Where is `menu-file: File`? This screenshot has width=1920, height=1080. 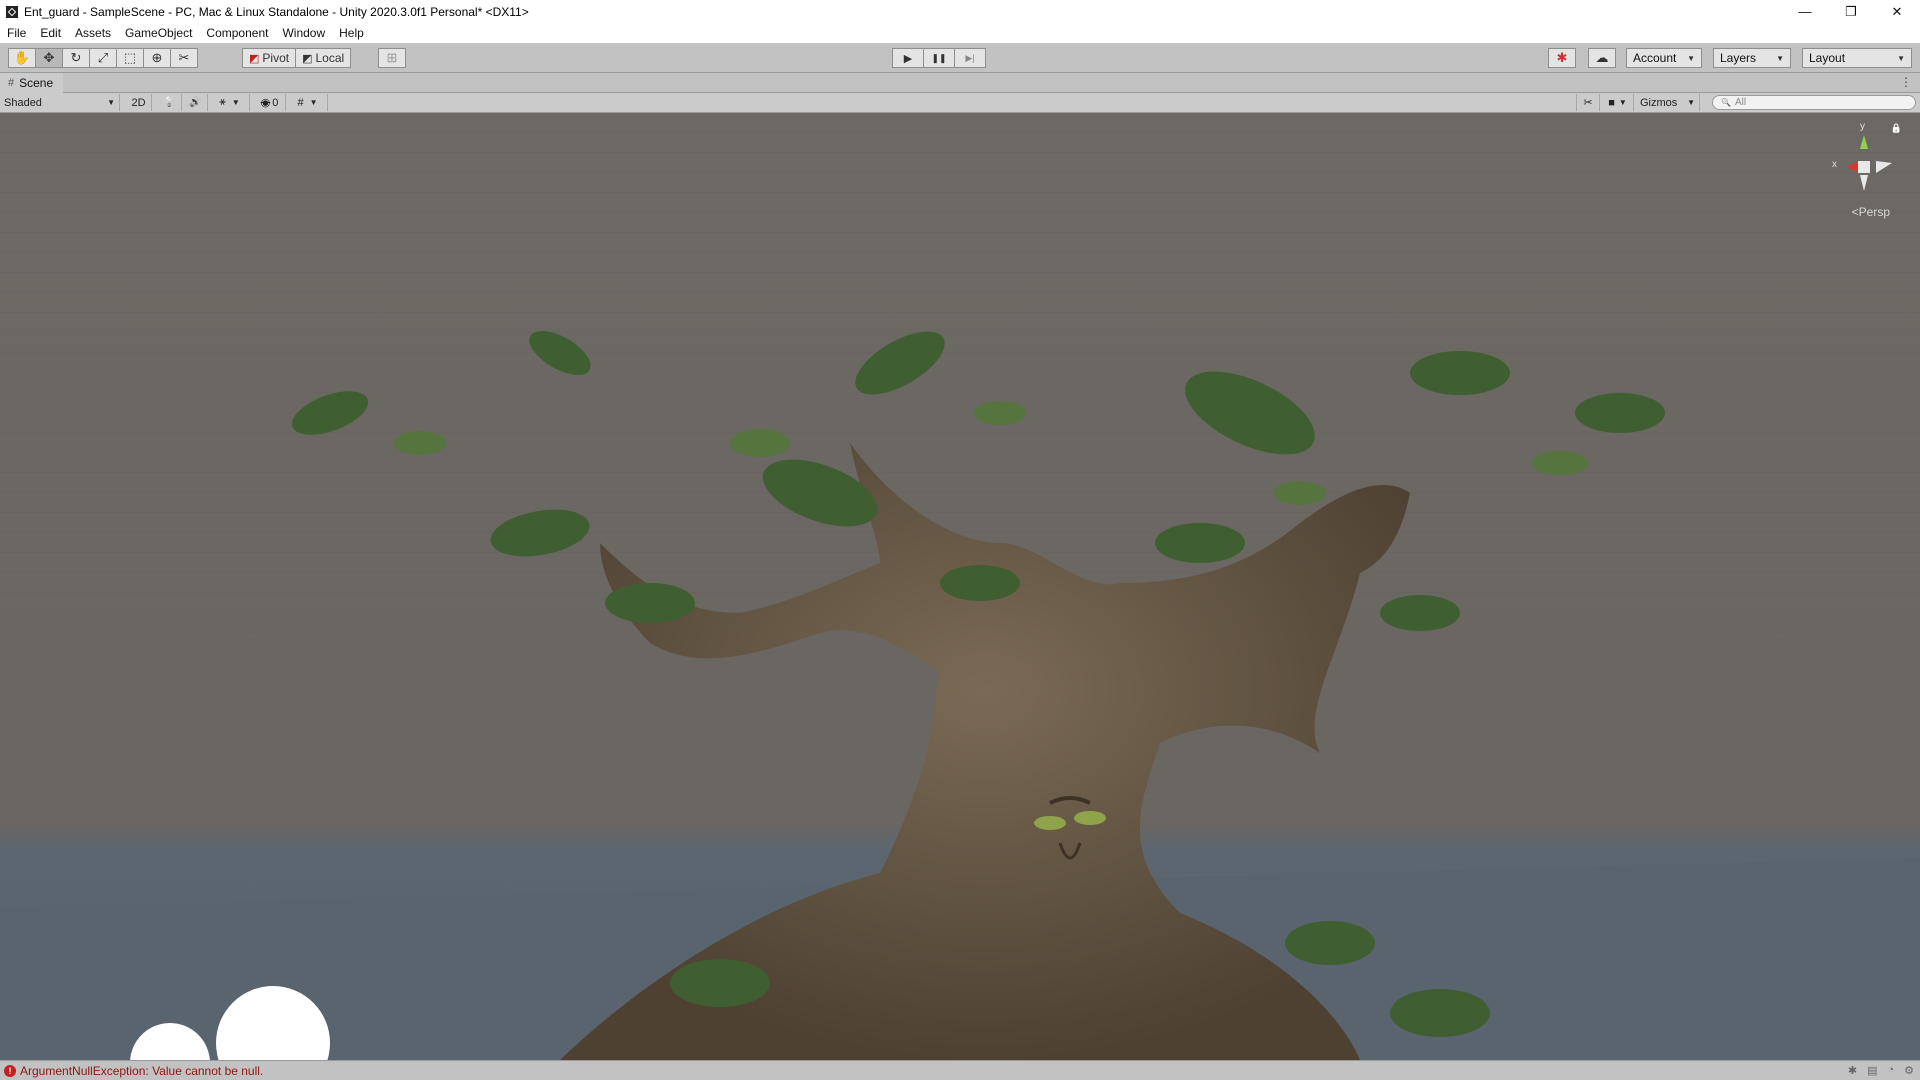
menu-file: File is located at coordinates (16, 33).